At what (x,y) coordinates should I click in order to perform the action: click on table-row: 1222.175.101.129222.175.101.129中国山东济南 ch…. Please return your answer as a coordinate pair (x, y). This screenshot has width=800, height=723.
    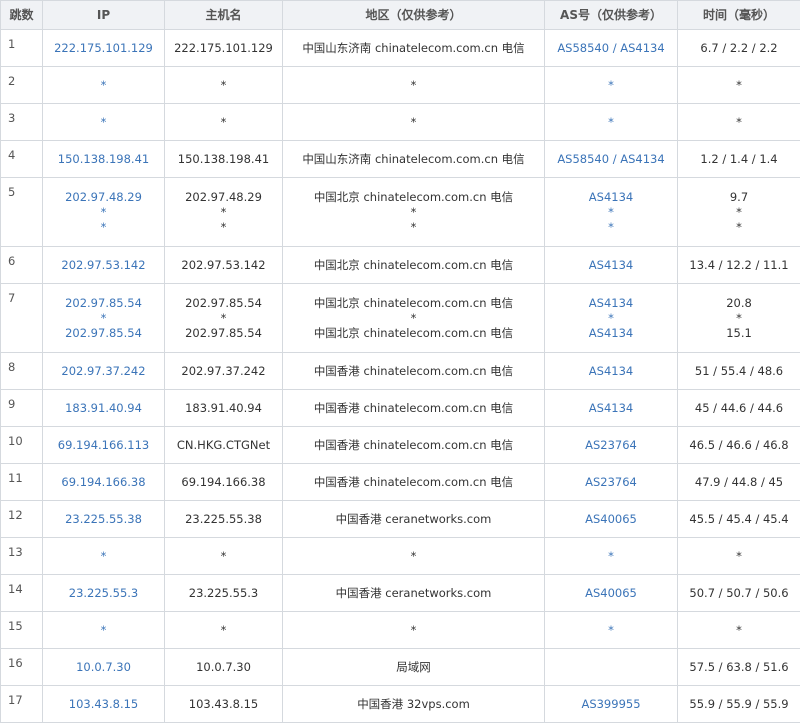
    Looking at the image, I should click on (400, 48).